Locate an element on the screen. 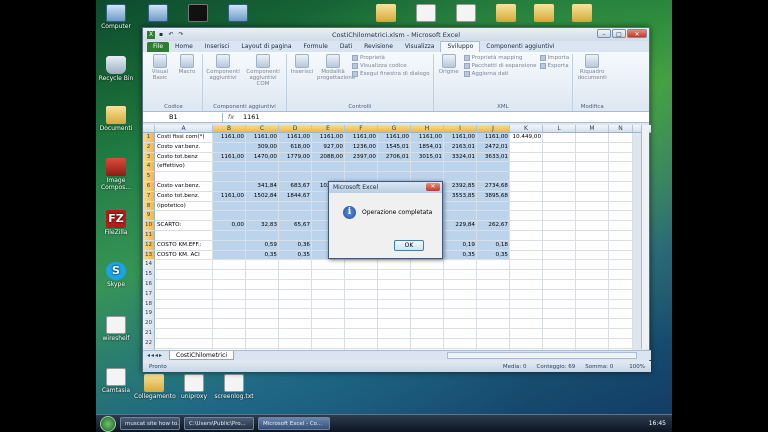 The image size is (768, 432). cell: 1161,00 is located at coordinates (394, 138).